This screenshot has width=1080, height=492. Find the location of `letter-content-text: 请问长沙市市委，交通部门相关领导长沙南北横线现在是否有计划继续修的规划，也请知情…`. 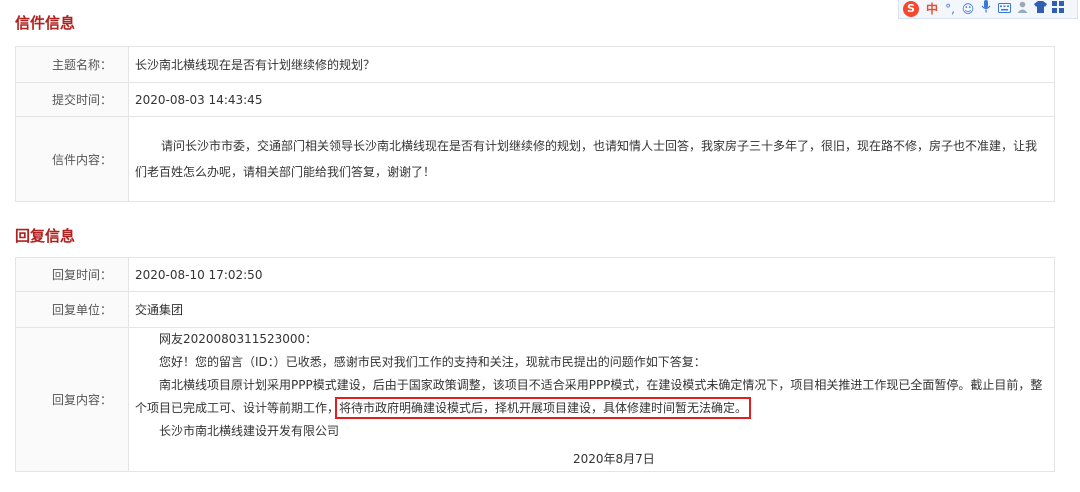

letter-content-text: 请问长沙市市委，交通部门相关领导长沙南北横线现在是否有计划继续修的规划，也请知情… is located at coordinates (586, 159).